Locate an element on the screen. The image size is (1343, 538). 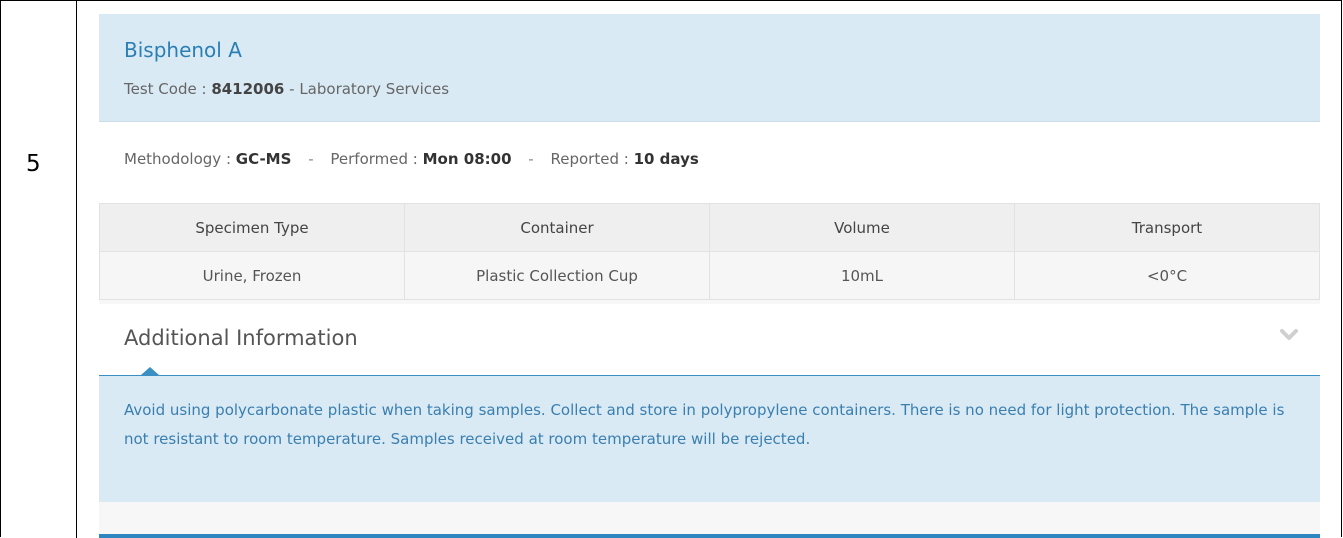
column-header-volume: Volume is located at coordinates (862, 227).